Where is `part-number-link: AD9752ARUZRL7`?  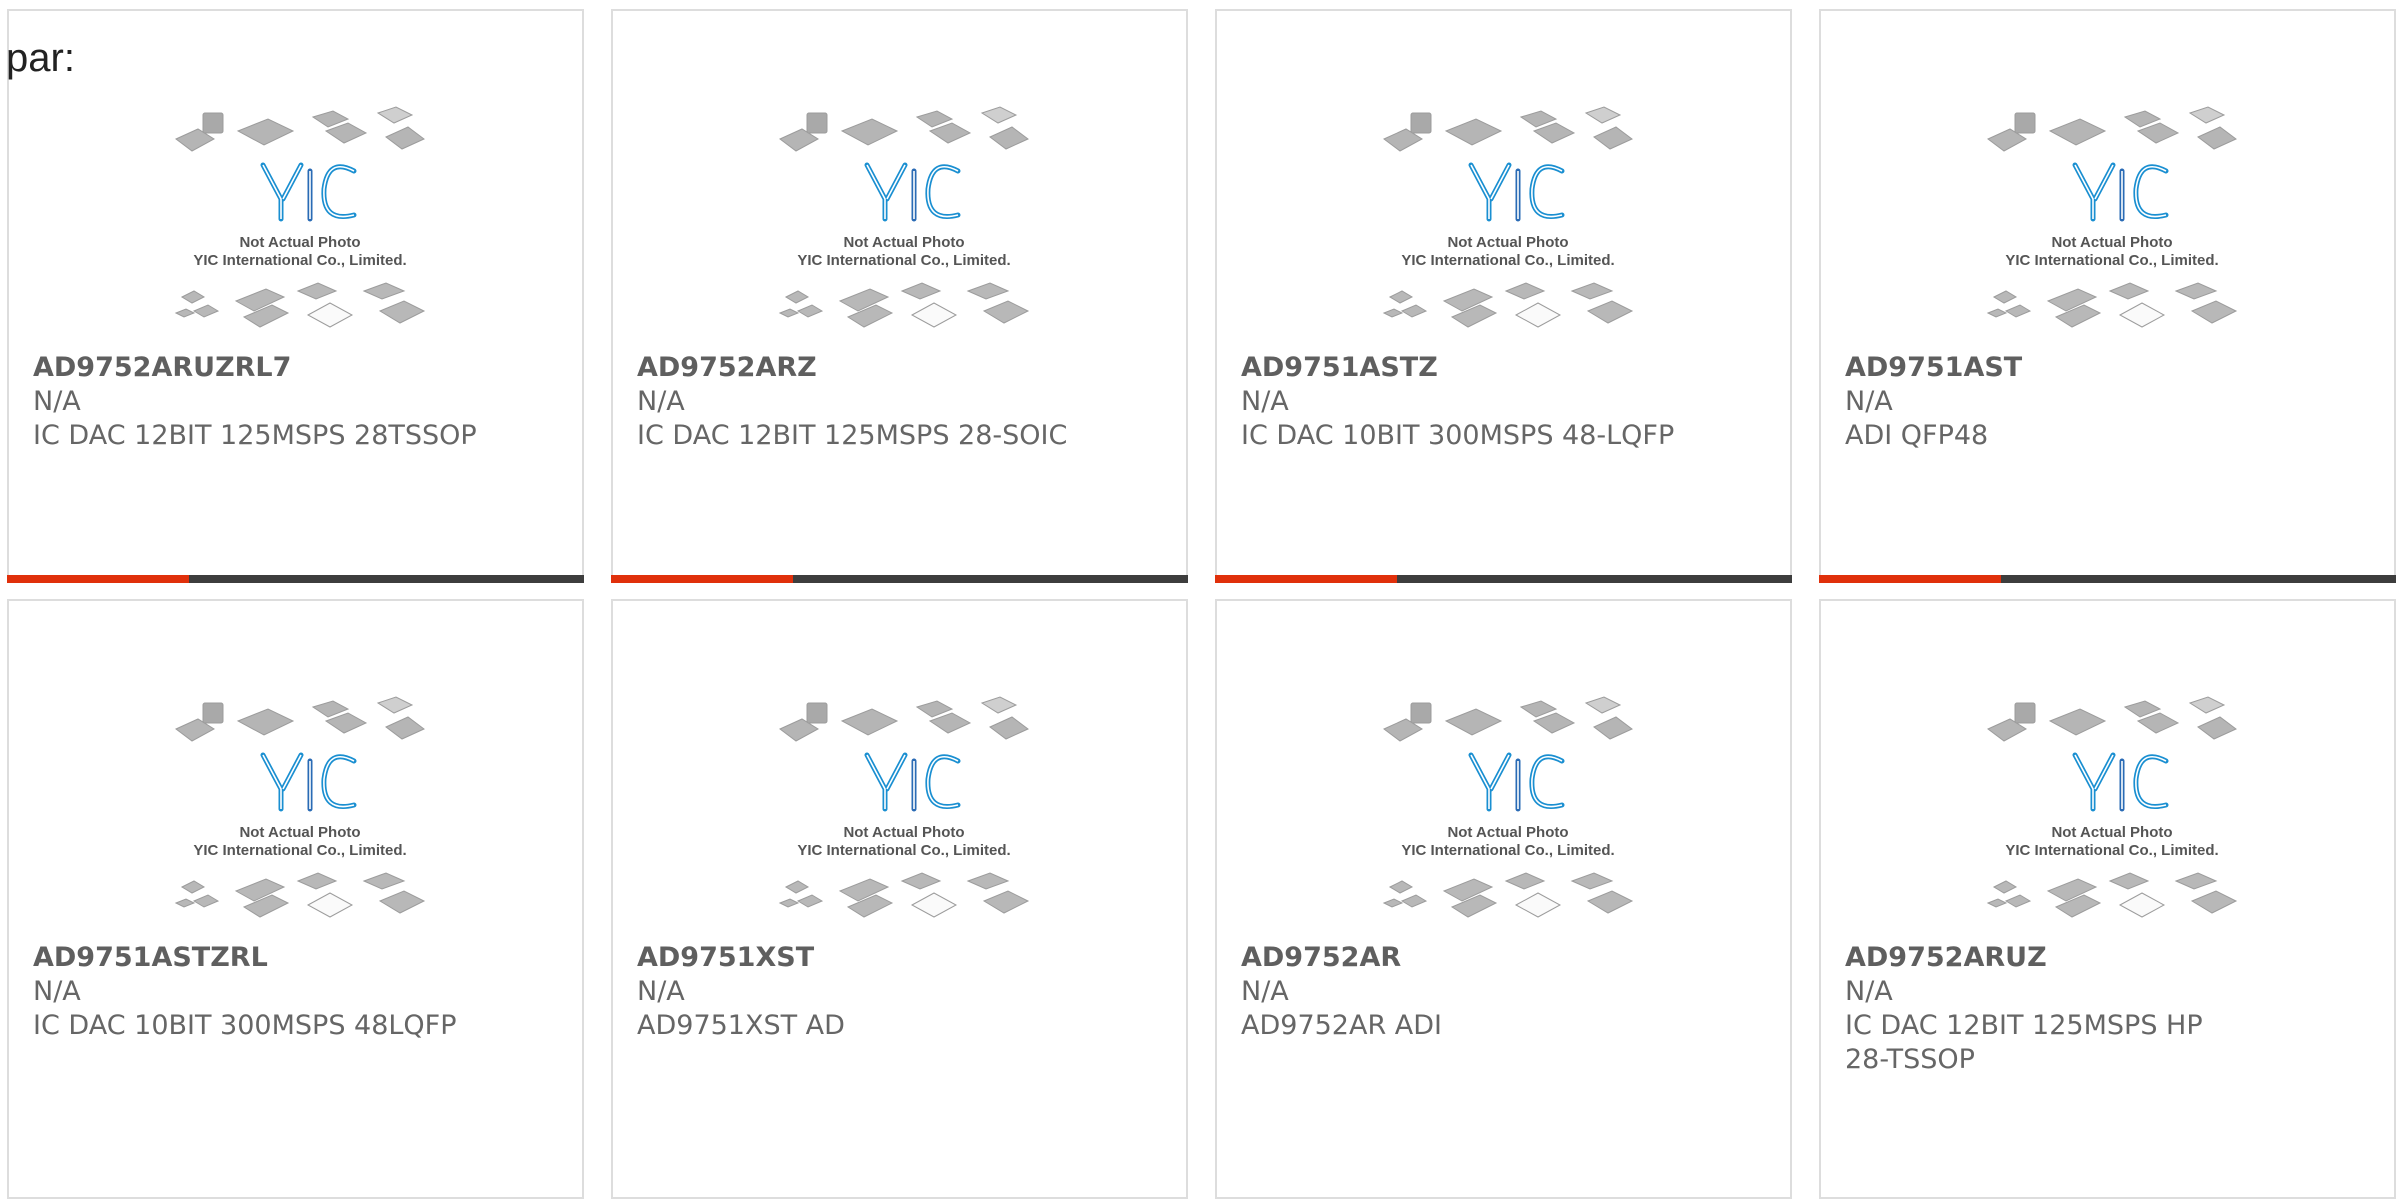
part-number-link: AD9752ARUZRL7 is located at coordinates (293, 368).